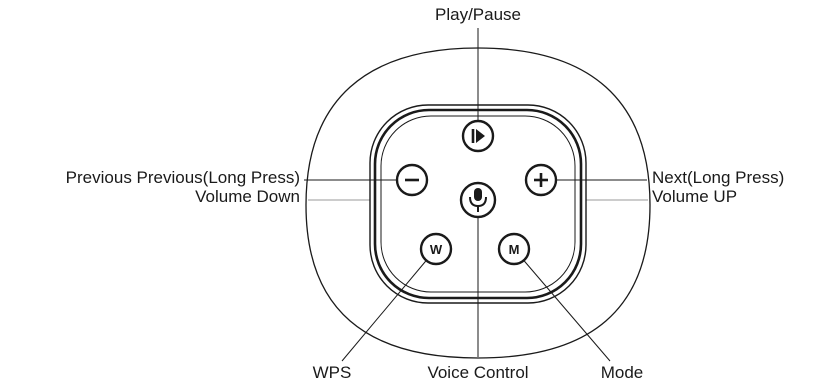 This screenshot has width=818, height=392. Describe the element at coordinates (478, 136) in the screenshot. I see `play-pause-button` at that location.